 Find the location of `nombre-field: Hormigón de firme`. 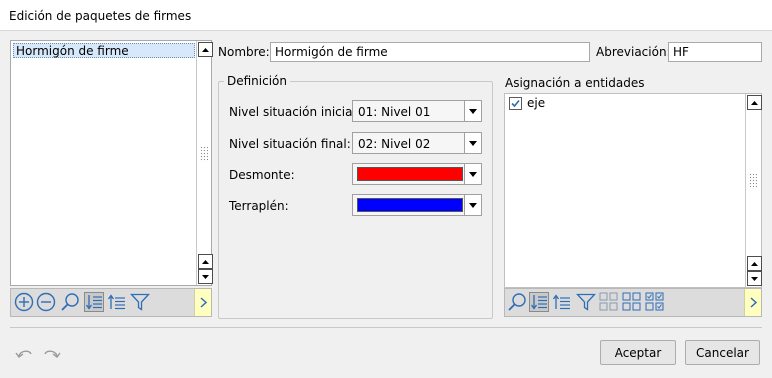

nombre-field: Hormigón de firme is located at coordinates (430, 52).